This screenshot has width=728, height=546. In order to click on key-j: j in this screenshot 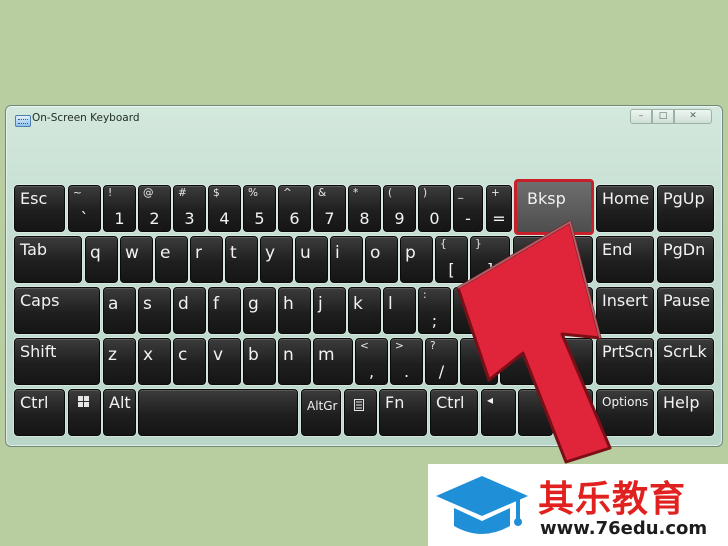, I will do `click(329, 310)`.